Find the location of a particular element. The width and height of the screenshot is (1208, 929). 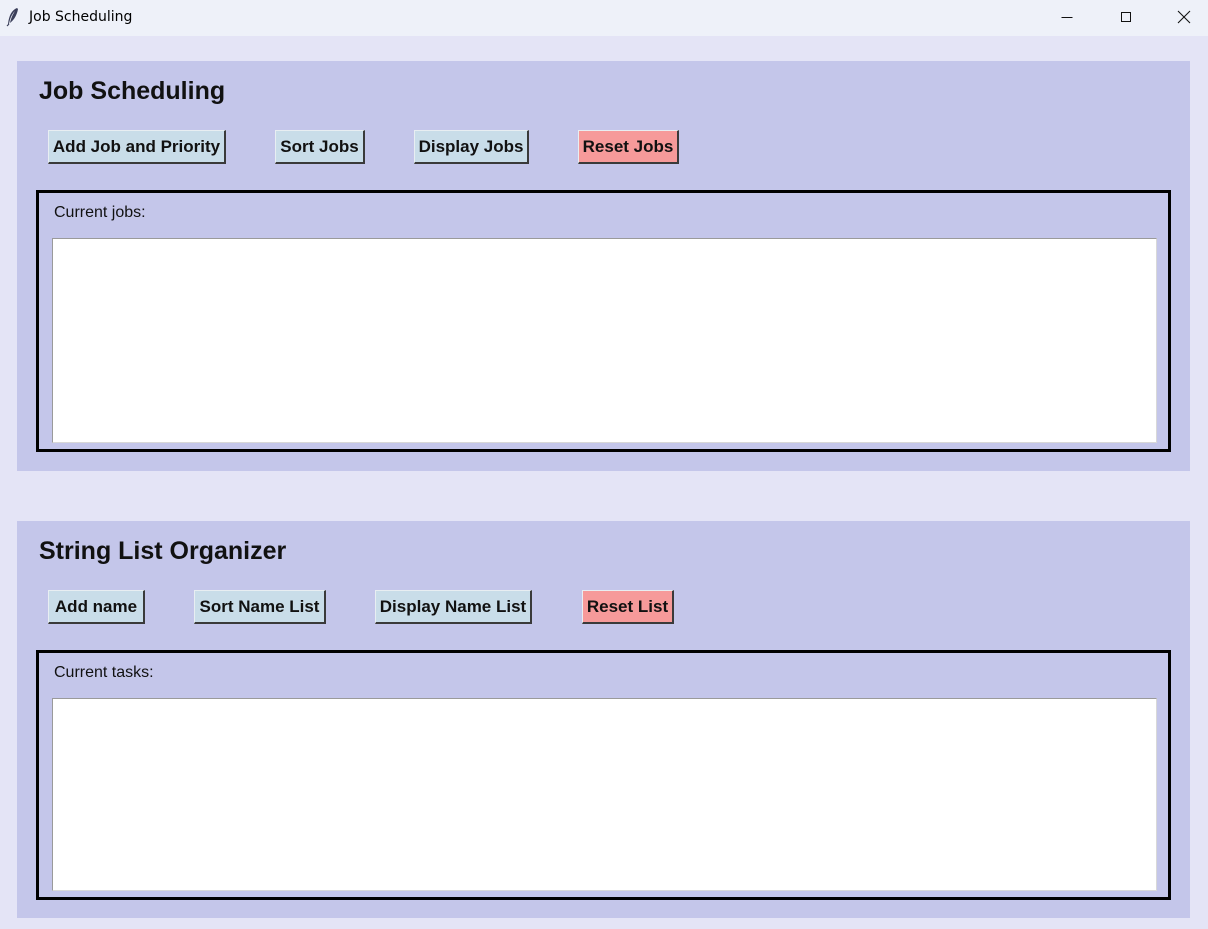

minimize-icon is located at coordinates (1067, 17).